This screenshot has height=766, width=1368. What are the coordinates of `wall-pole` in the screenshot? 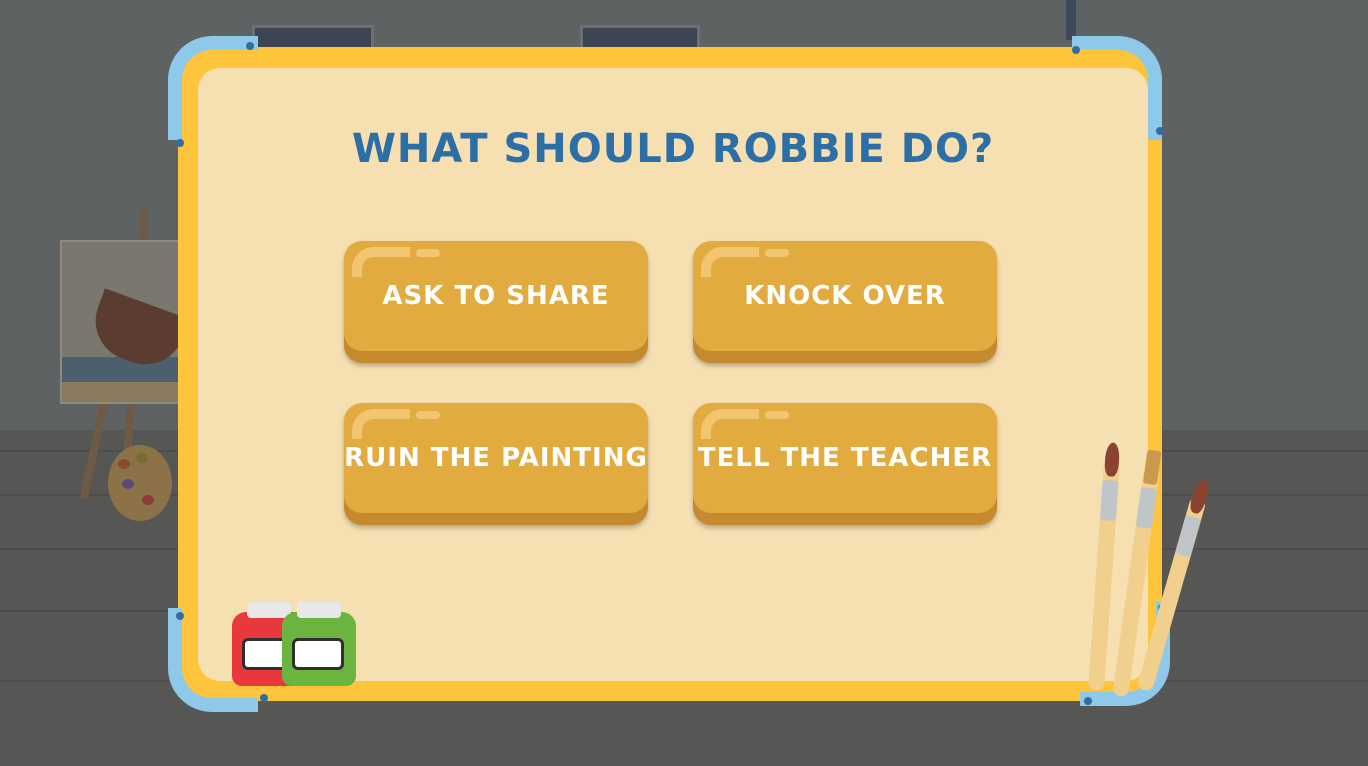 It's located at (1071, 20).